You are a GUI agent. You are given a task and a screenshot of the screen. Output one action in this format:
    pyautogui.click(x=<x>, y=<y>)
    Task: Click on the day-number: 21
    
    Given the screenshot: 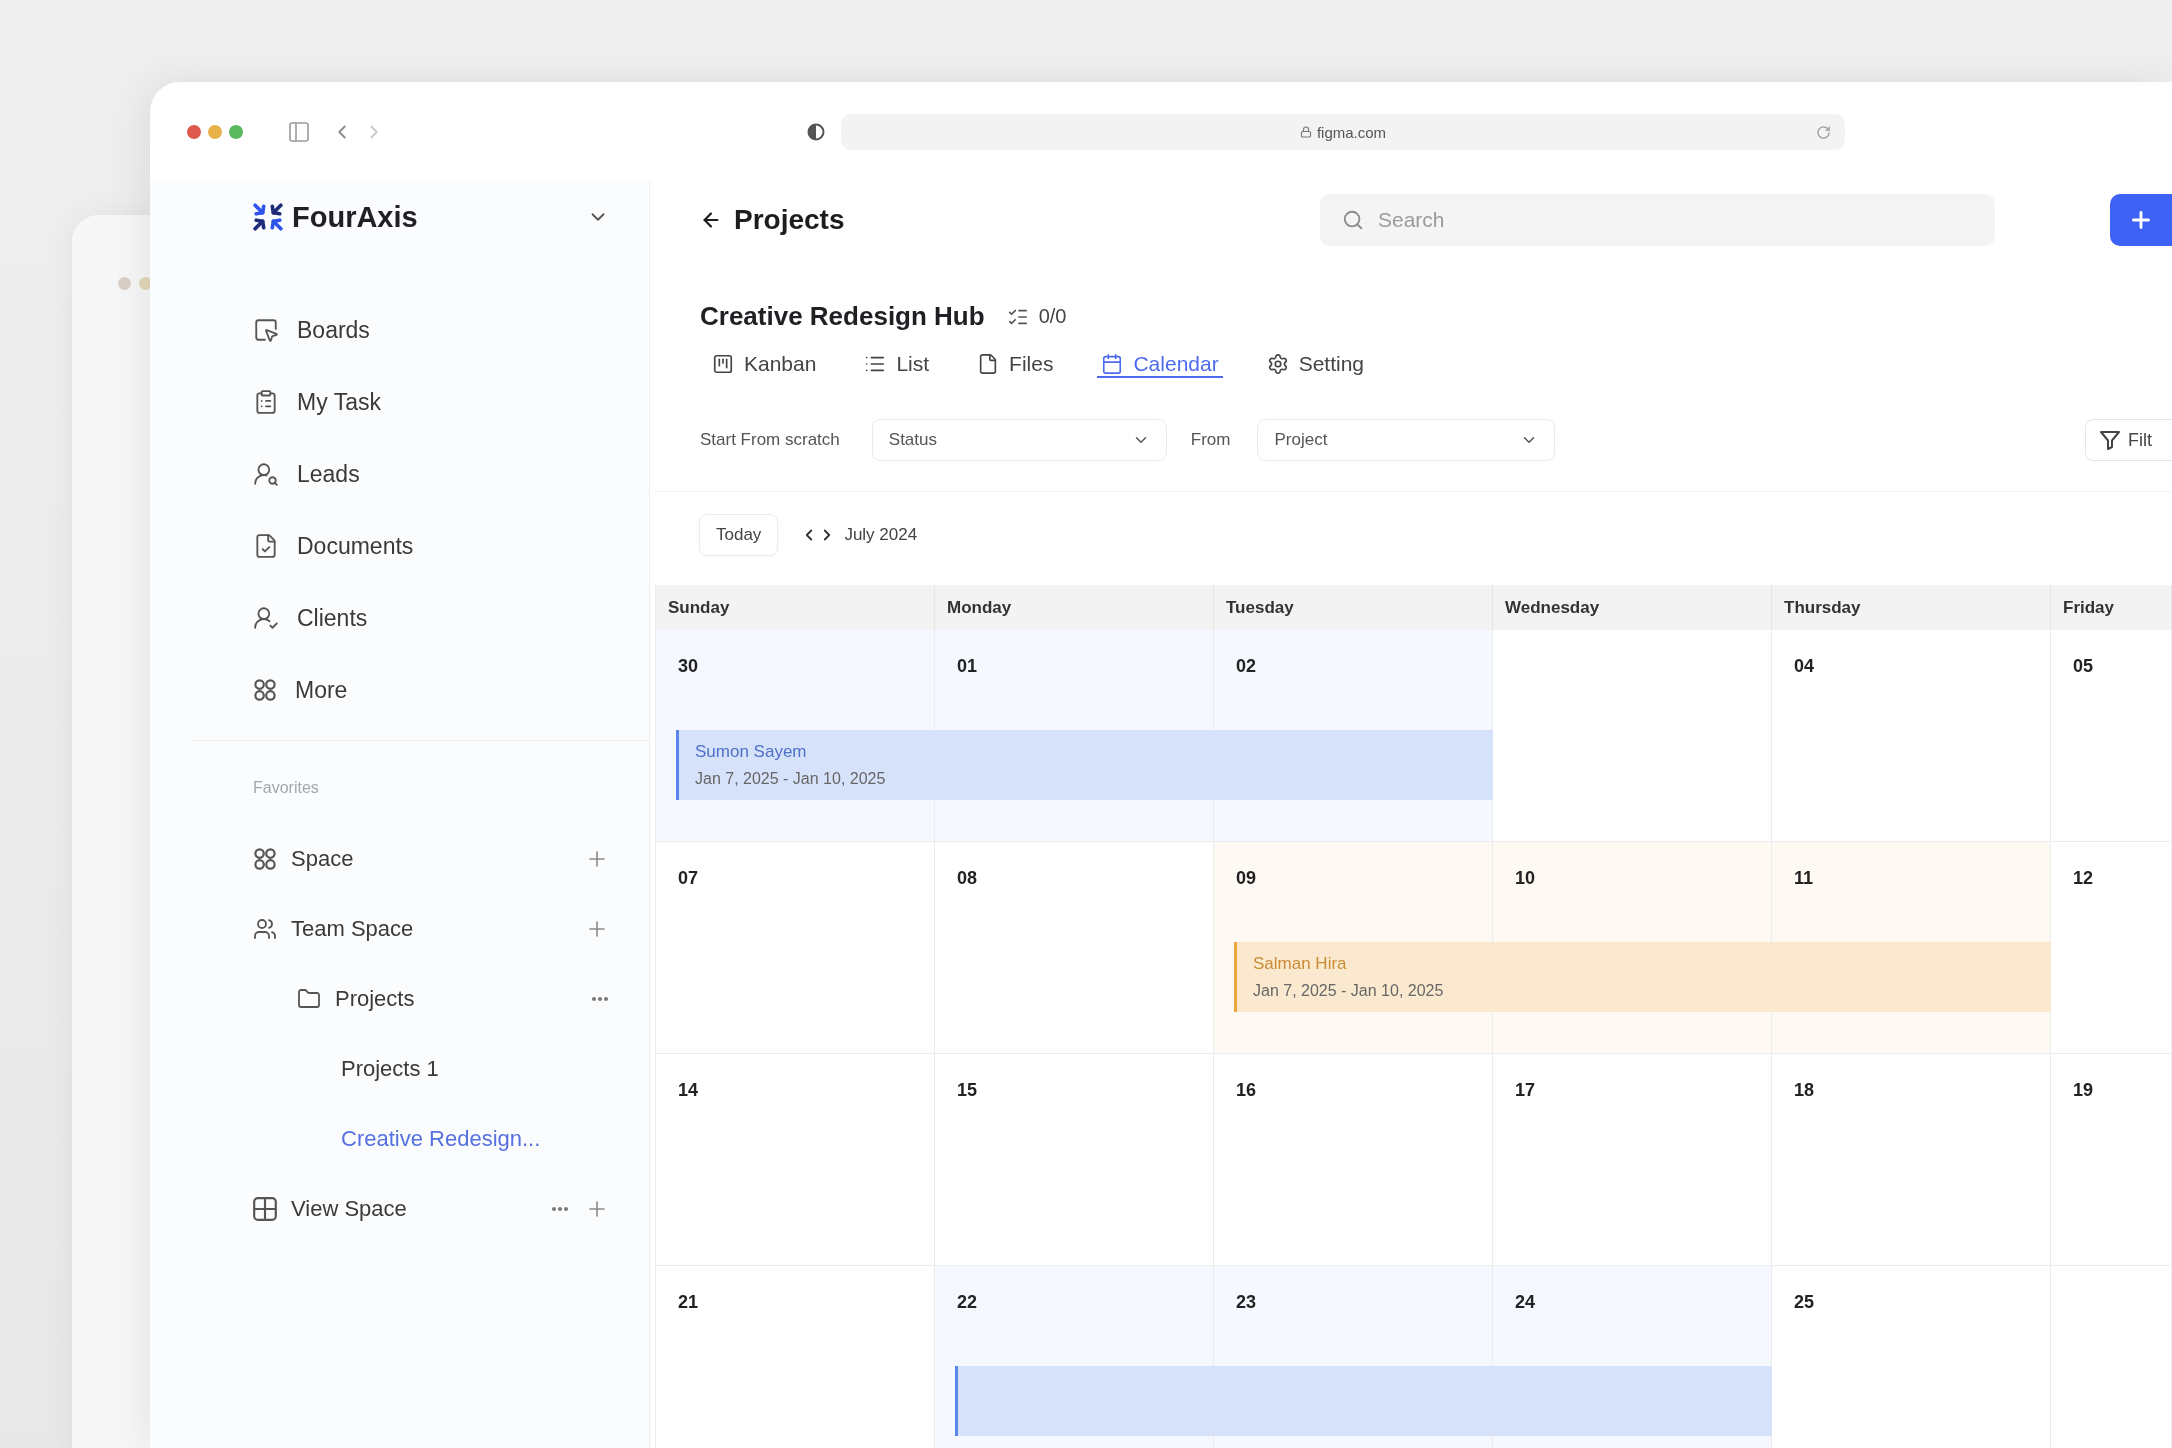 What is the action you would take?
    pyautogui.click(x=688, y=1302)
    